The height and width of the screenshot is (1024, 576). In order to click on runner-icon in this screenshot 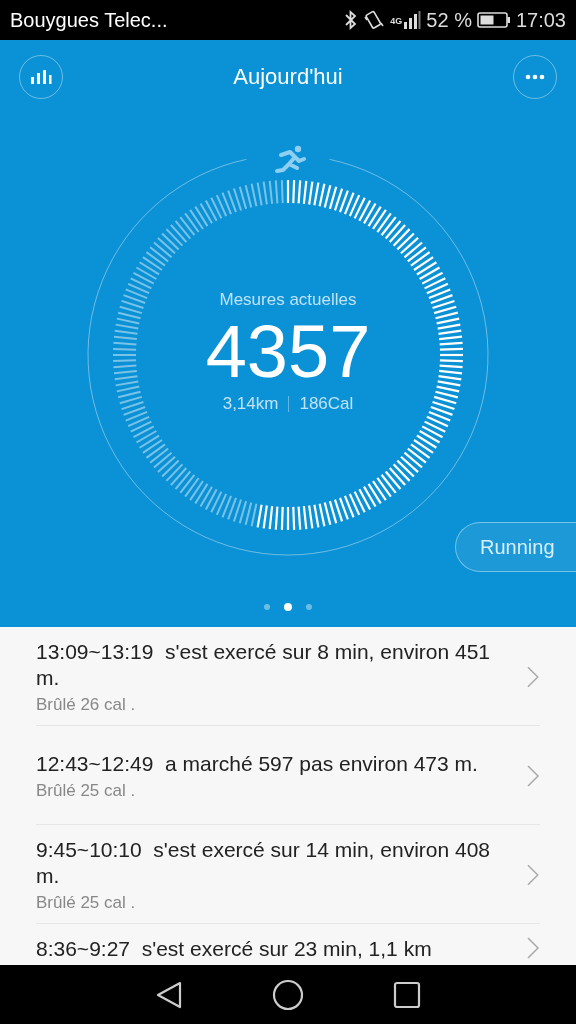, I will do `click(290, 159)`.